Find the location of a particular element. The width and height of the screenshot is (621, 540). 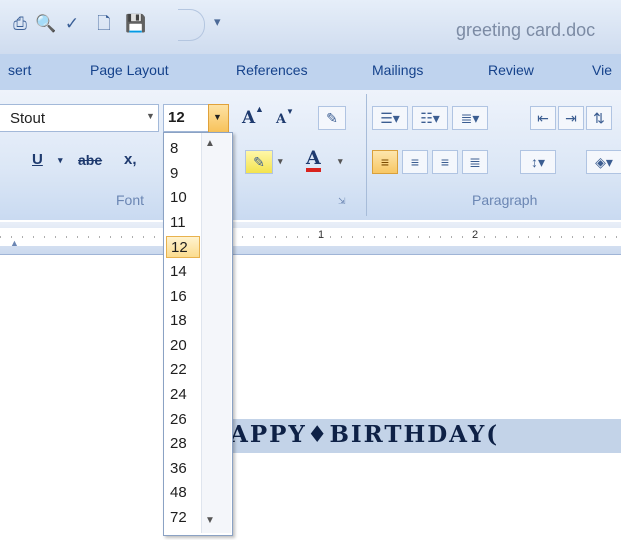

font-size-option-9: 9 is located at coordinates (185, 174).